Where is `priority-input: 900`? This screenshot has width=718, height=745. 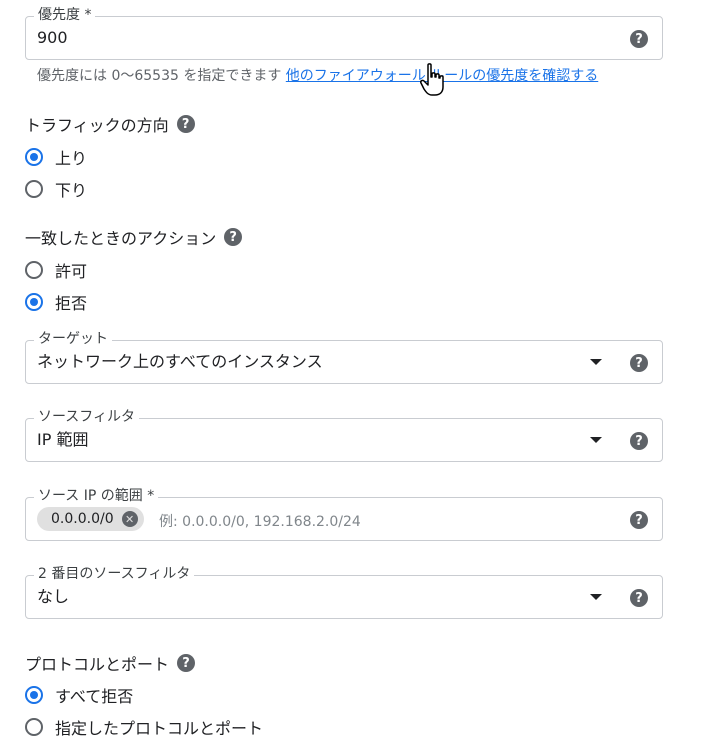
priority-input: 900 is located at coordinates (52, 38).